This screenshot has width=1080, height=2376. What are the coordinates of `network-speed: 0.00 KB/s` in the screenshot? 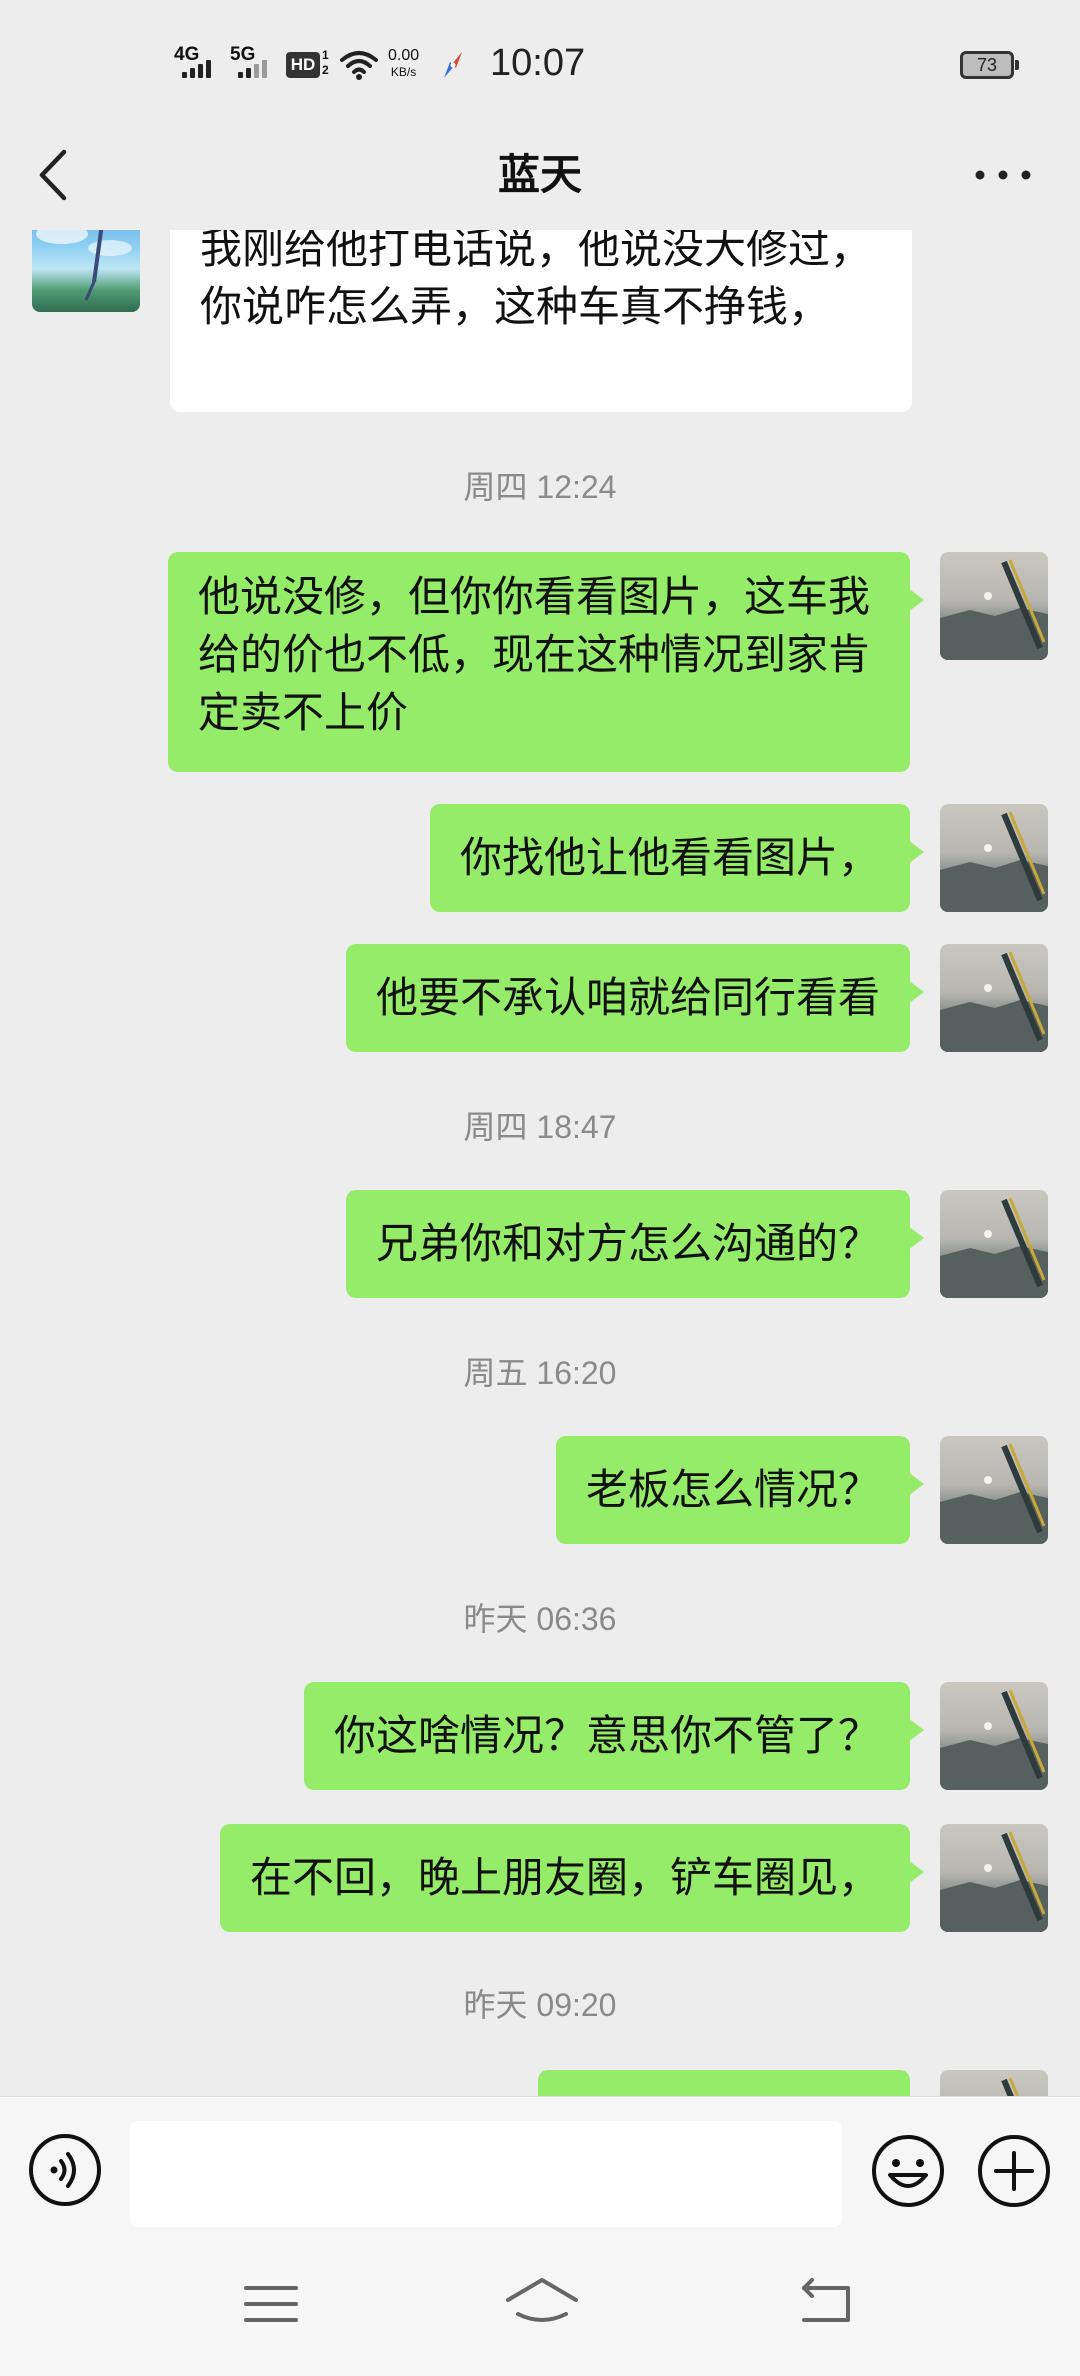 It's located at (404, 63).